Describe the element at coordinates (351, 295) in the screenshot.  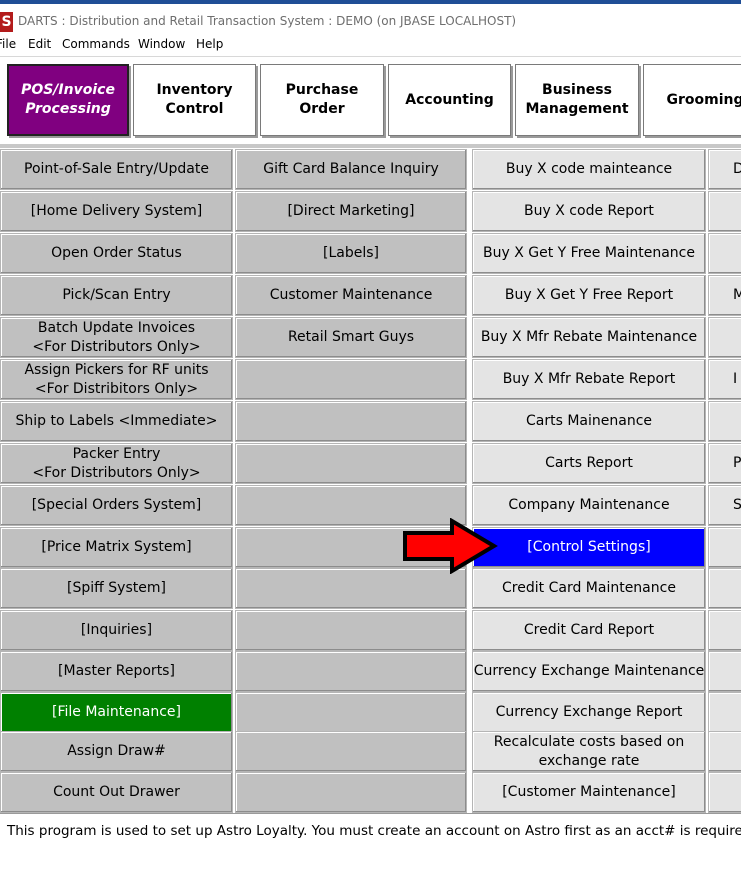
I see `menu-button-customer-maintenance: Customer Maintenance` at that location.